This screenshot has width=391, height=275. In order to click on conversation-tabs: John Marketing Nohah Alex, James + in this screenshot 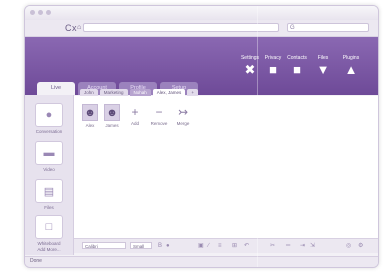, I will do `click(139, 92)`.